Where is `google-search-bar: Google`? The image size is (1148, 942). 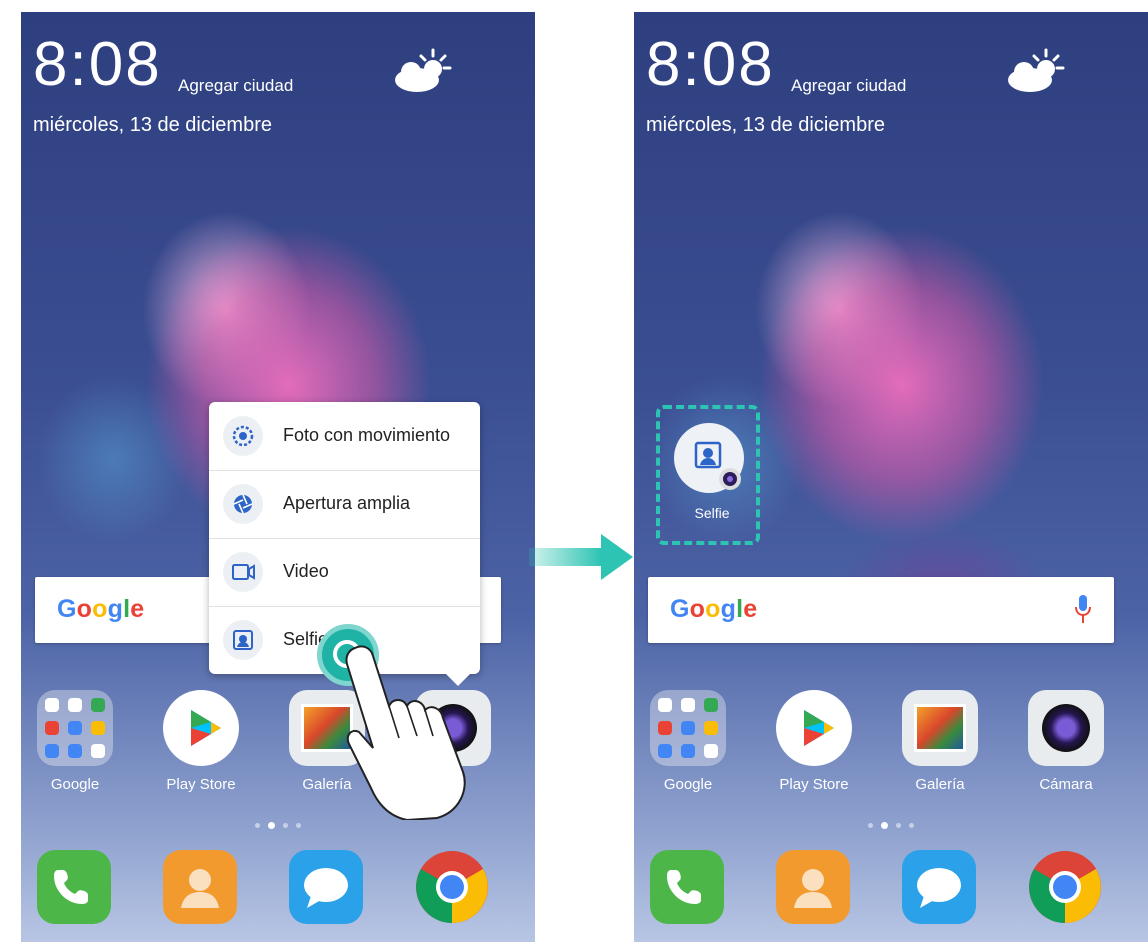
google-search-bar: Google is located at coordinates (881, 610).